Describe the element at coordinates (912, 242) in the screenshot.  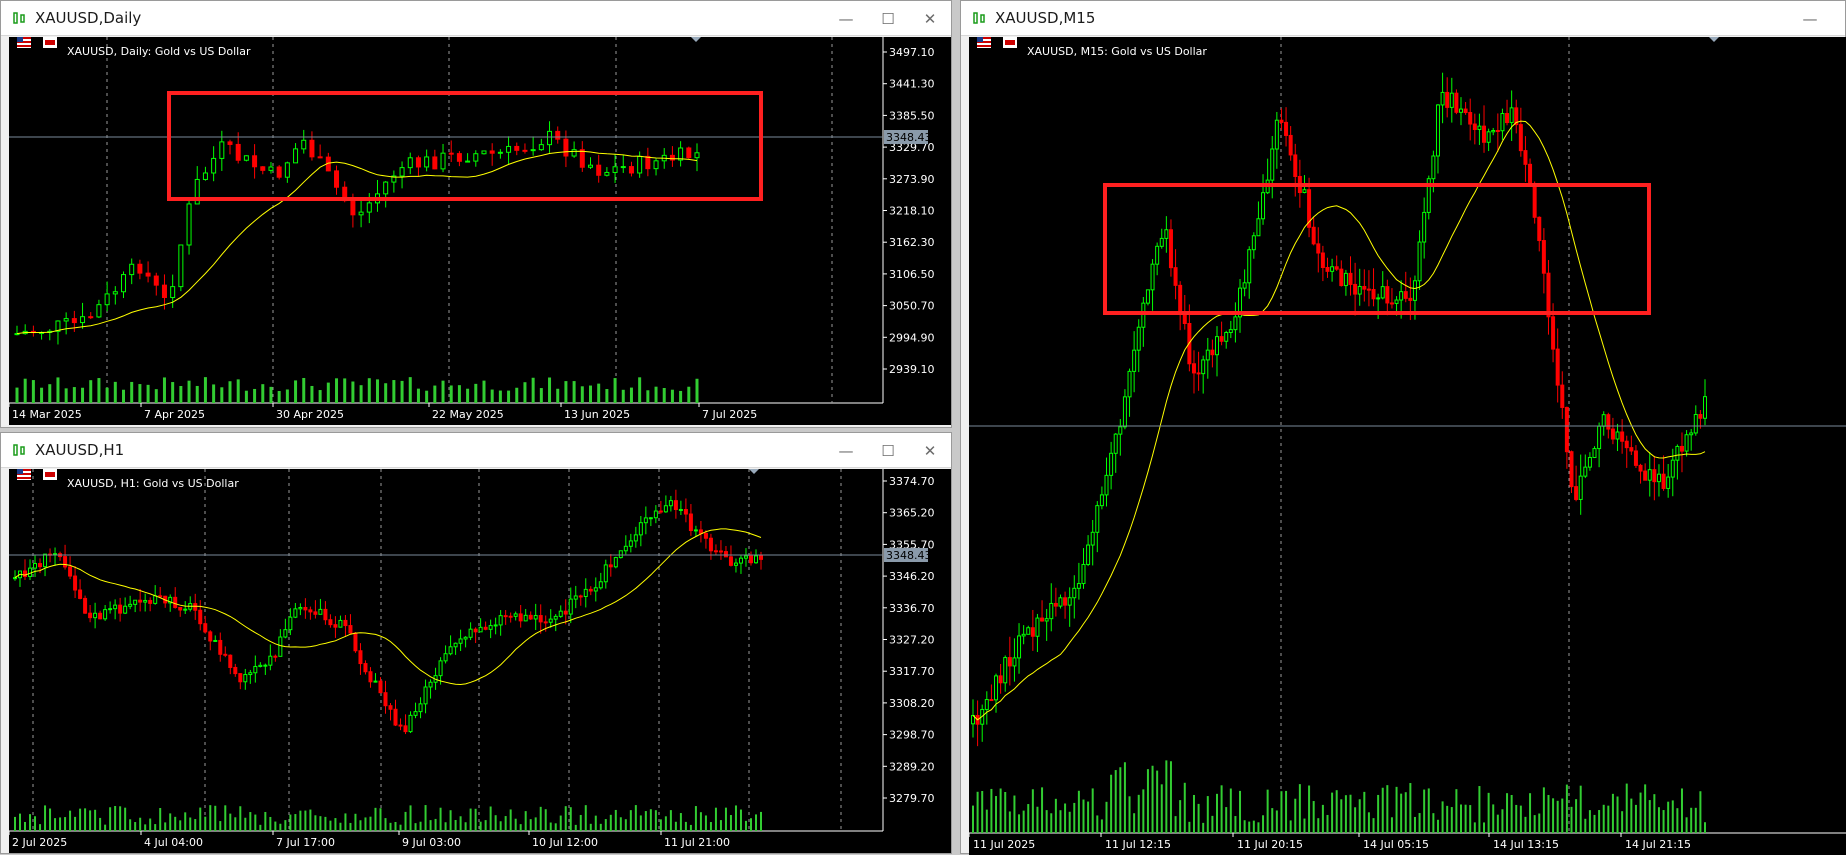
I see `price-label: 3162.30` at that location.